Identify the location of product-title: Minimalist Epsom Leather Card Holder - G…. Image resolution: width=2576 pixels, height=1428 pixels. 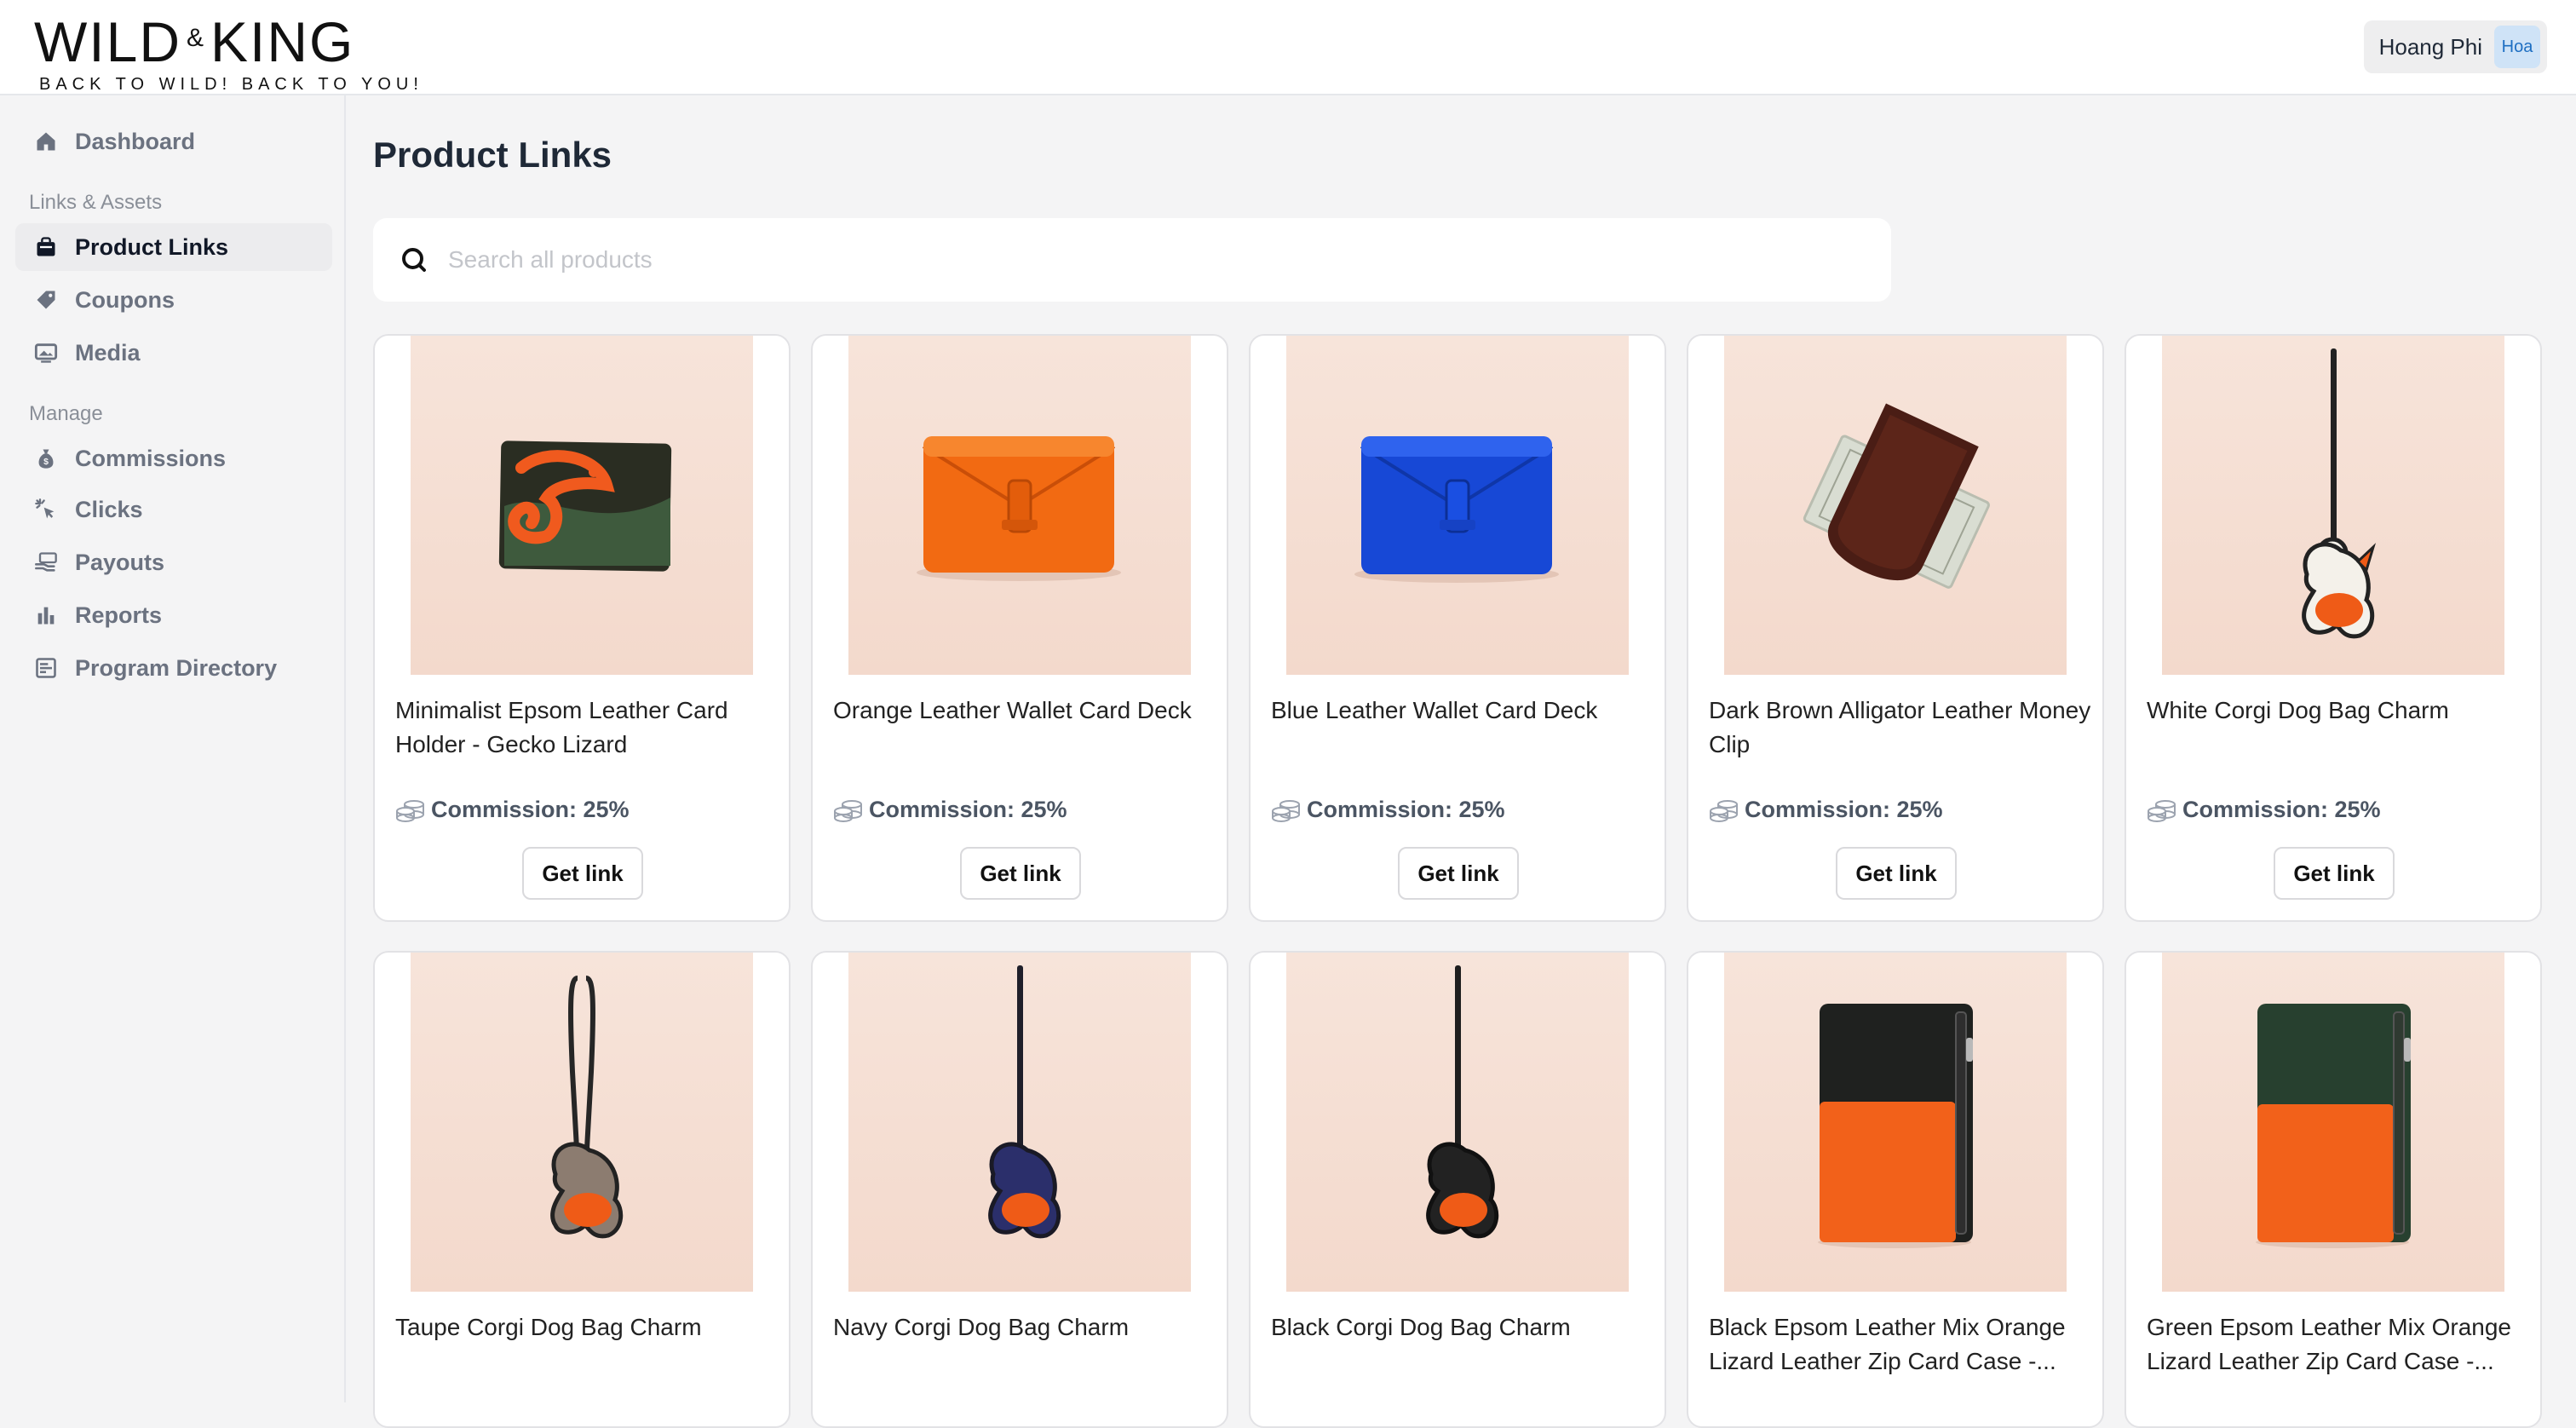
(587, 728).